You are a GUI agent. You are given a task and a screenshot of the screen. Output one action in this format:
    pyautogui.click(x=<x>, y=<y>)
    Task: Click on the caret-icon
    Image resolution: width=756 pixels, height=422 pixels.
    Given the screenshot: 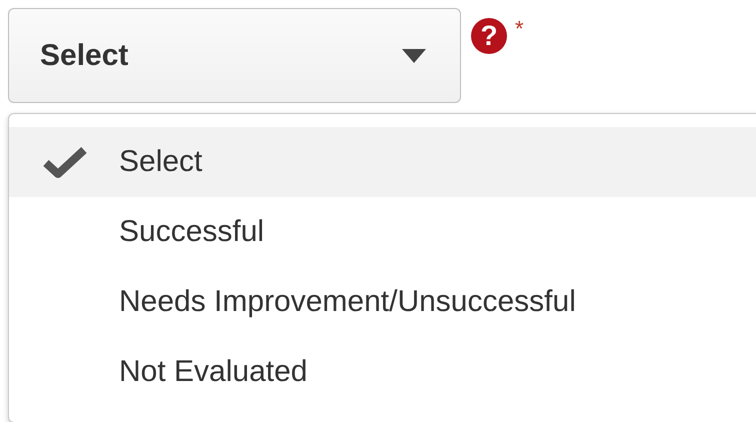 What is the action you would take?
    pyautogui.click(x=414, y=55)
    